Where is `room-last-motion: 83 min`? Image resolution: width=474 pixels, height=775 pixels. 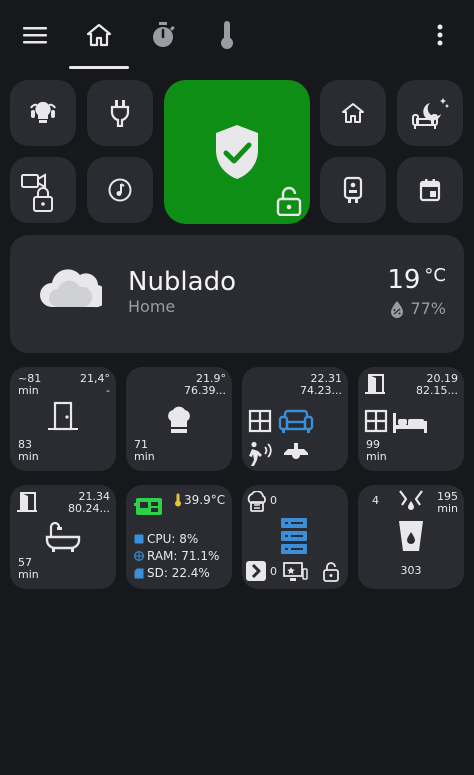 room-last-motion: 83 min is located at coordinates (28, 450).